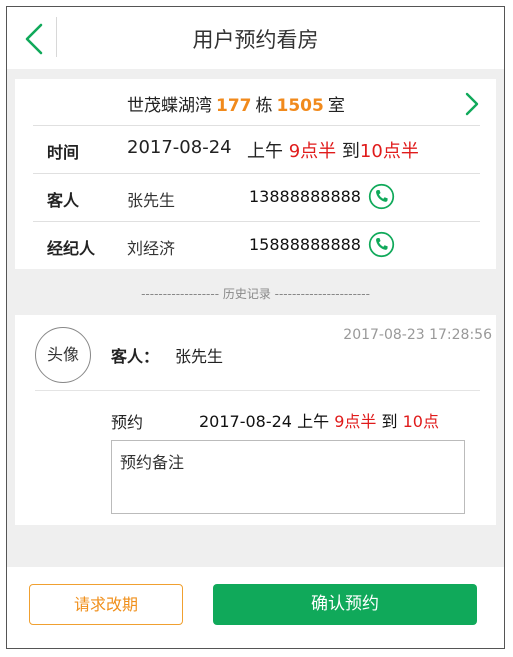  Describe the element at coordinates (127, 422) in the screenshot. I see `record-appointment-label: 预约` at that location.